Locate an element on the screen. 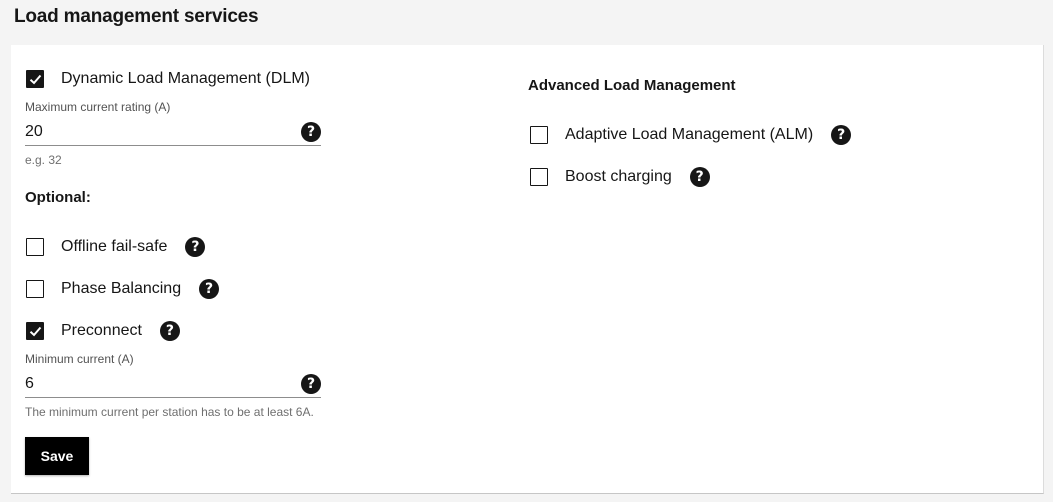 The width and height of the screenshot is (1053, 502). boost-charging-label: Boost charging is located at coordinates (618, 176).